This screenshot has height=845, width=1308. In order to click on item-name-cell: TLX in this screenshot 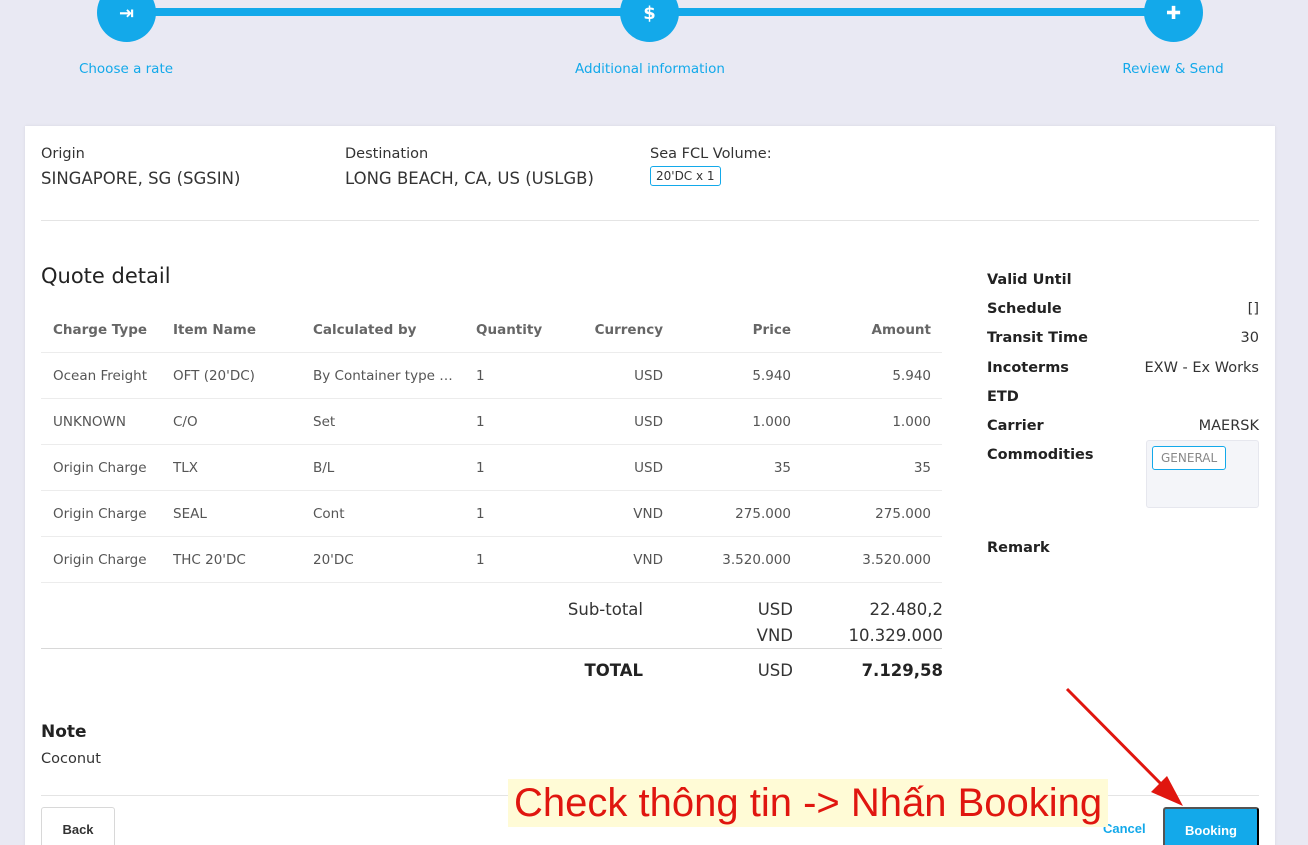, I will do `click(186, 467)`.